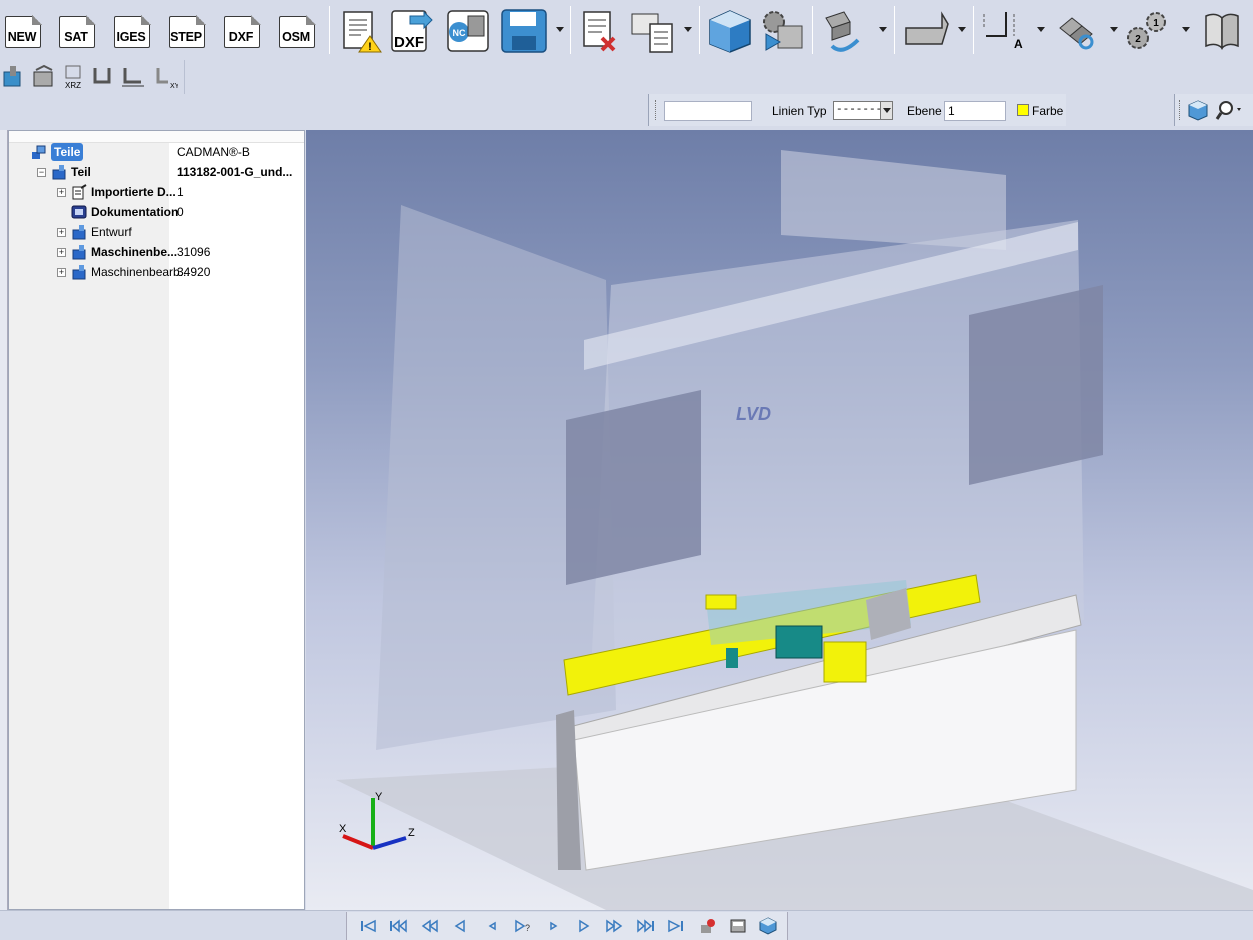 Image resolution: width=1253 pixels, height=940 pixels. What do you see at coordinates (131, 32) in the screenshot?
I see `import-iges-button: IGES` at bounding box center [131, 32].